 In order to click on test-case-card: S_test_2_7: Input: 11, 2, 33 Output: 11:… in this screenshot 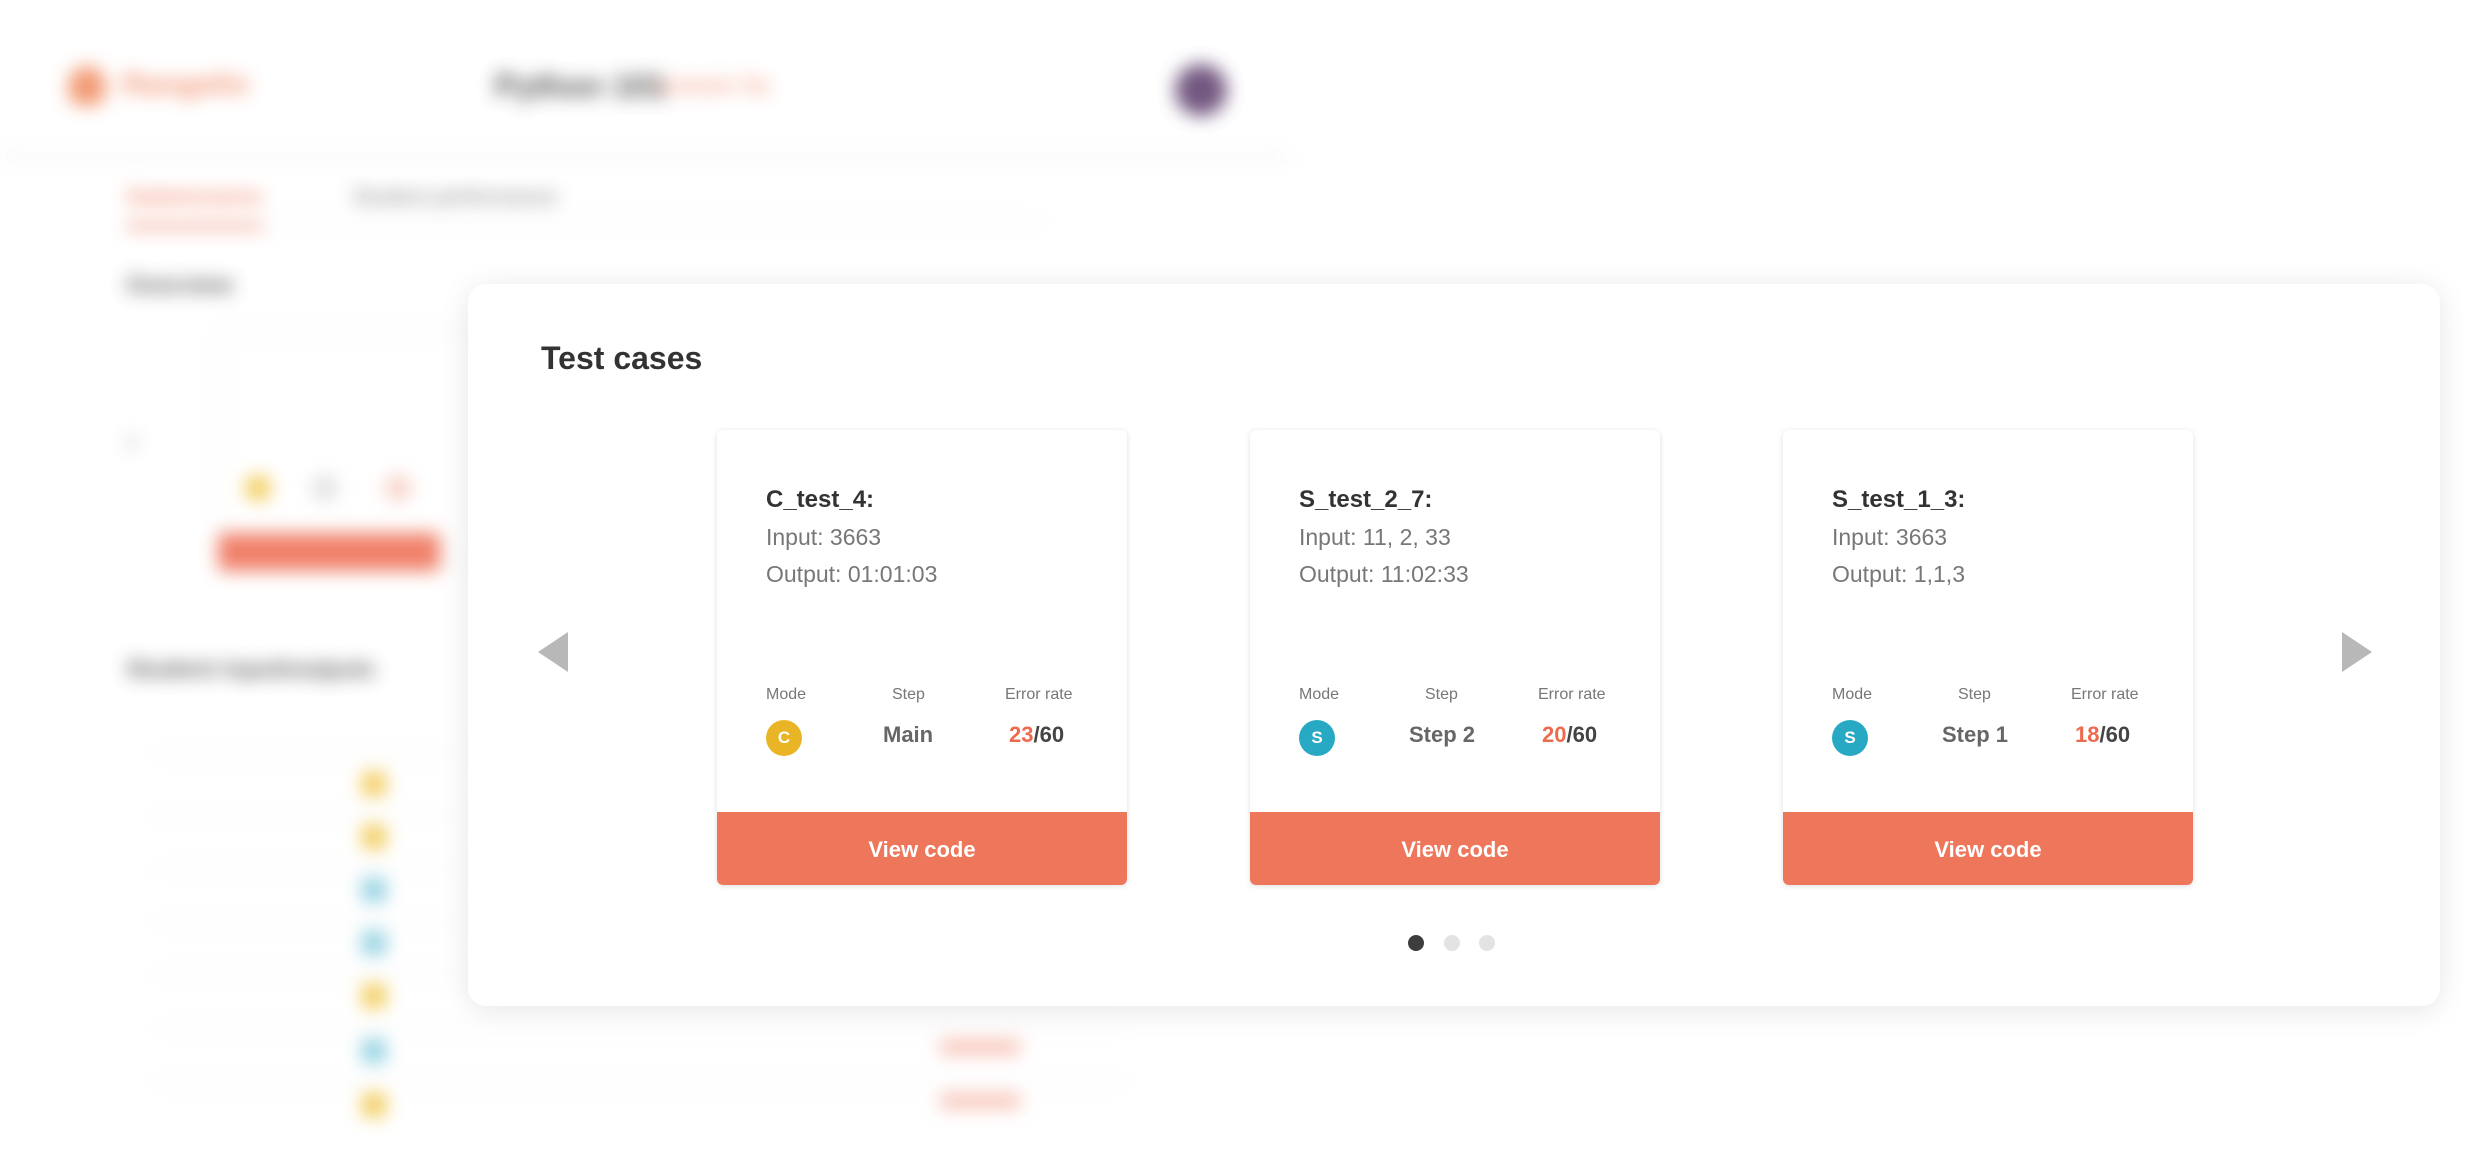, I will do `click(1455, 657)`.